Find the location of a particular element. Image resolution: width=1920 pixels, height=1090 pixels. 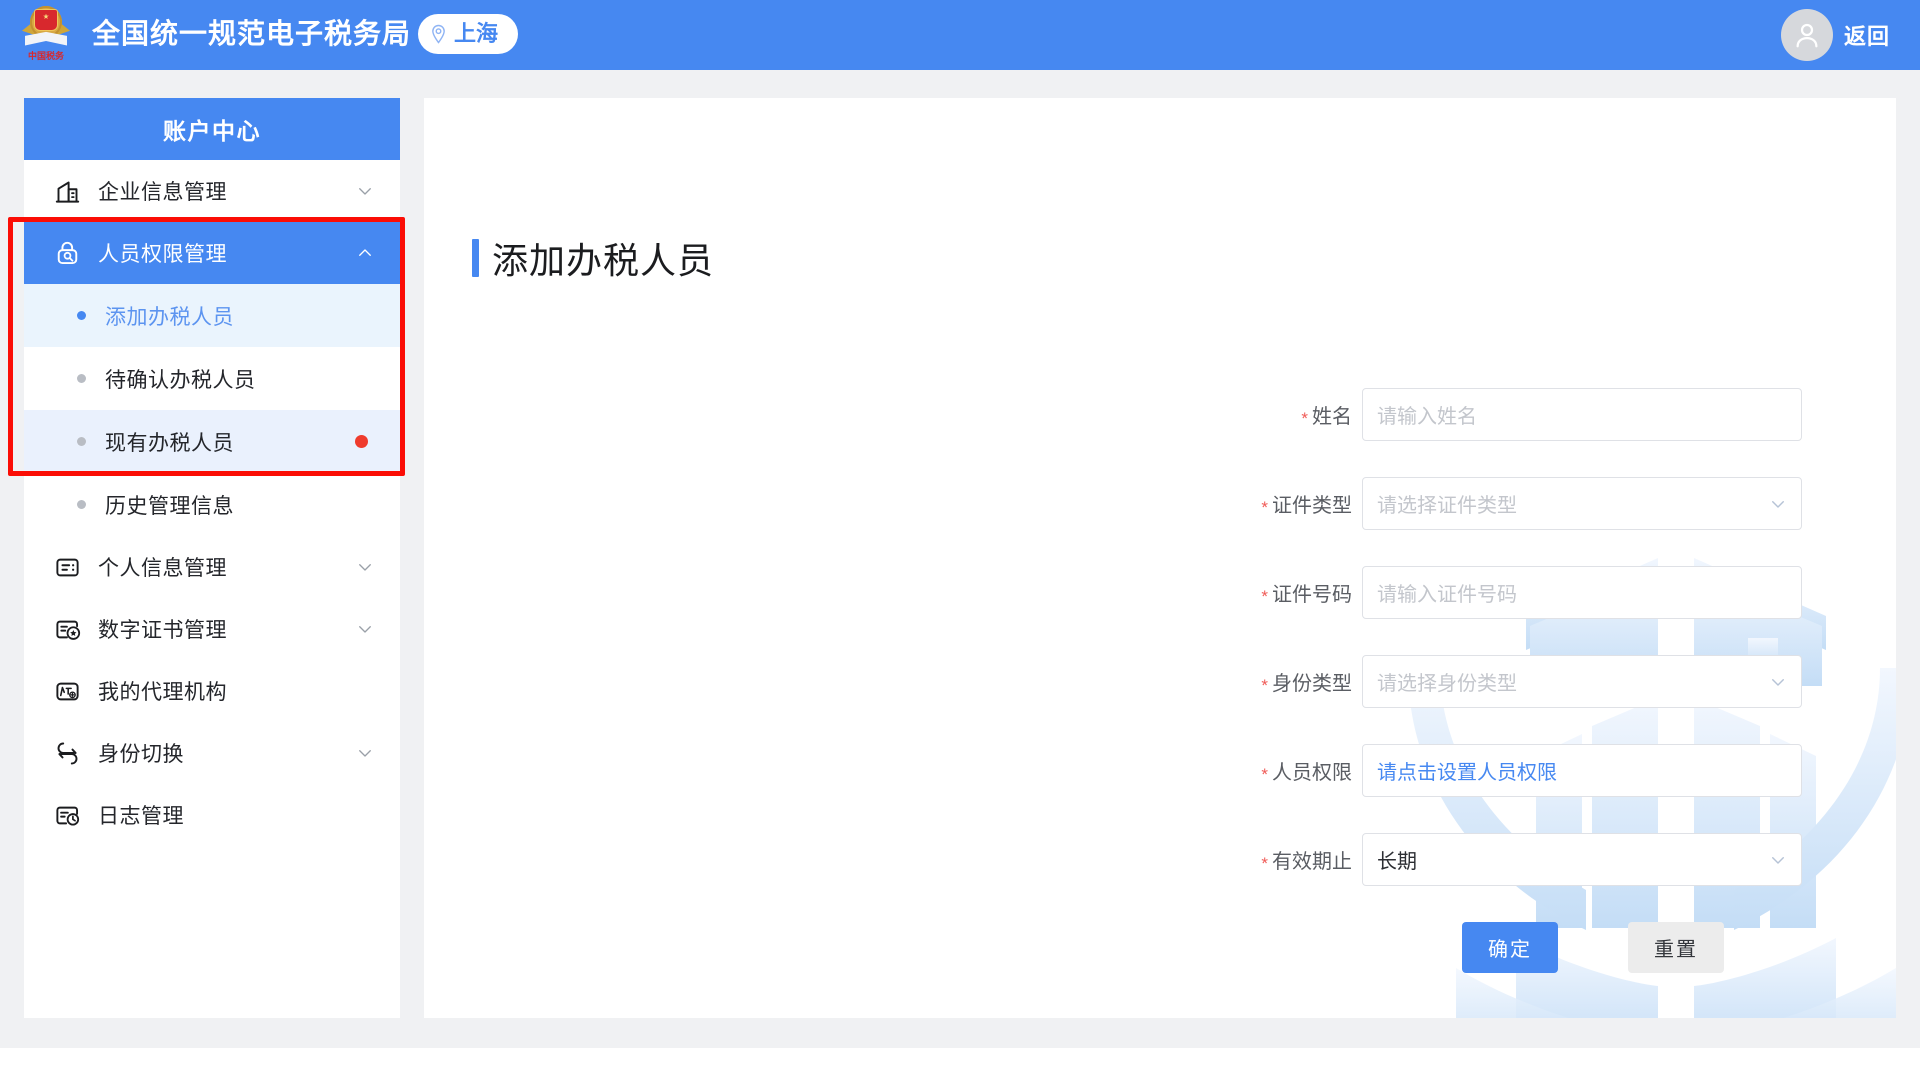

field-label-name: * 姓名 is located at coordinates (1326, 417).